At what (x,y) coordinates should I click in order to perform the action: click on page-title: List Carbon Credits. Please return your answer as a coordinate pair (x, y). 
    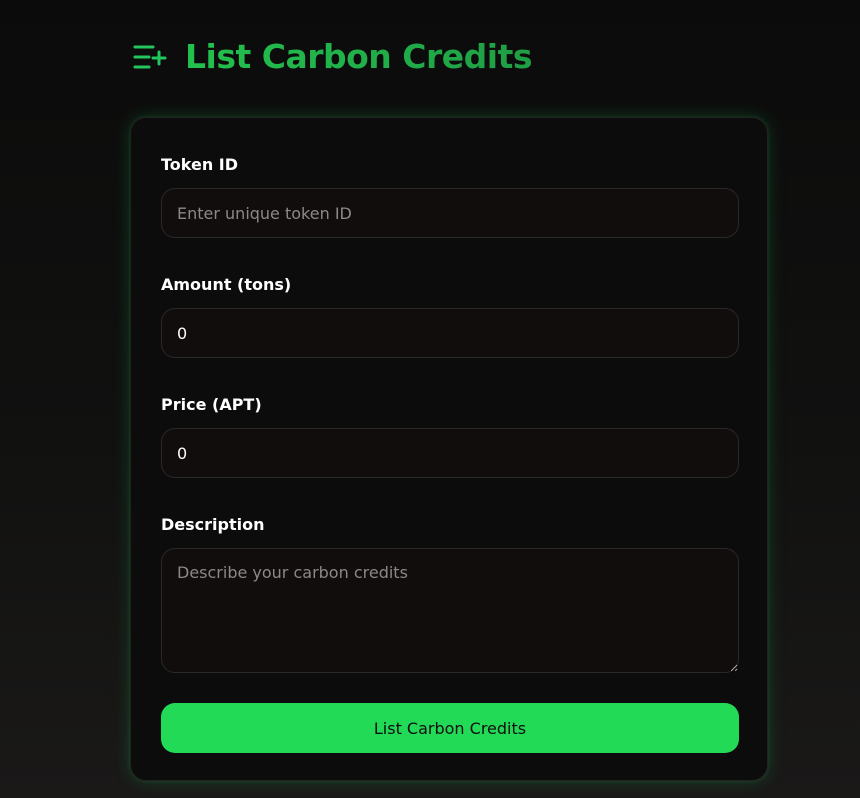
    Looking at the image, I should click on (359, 56).